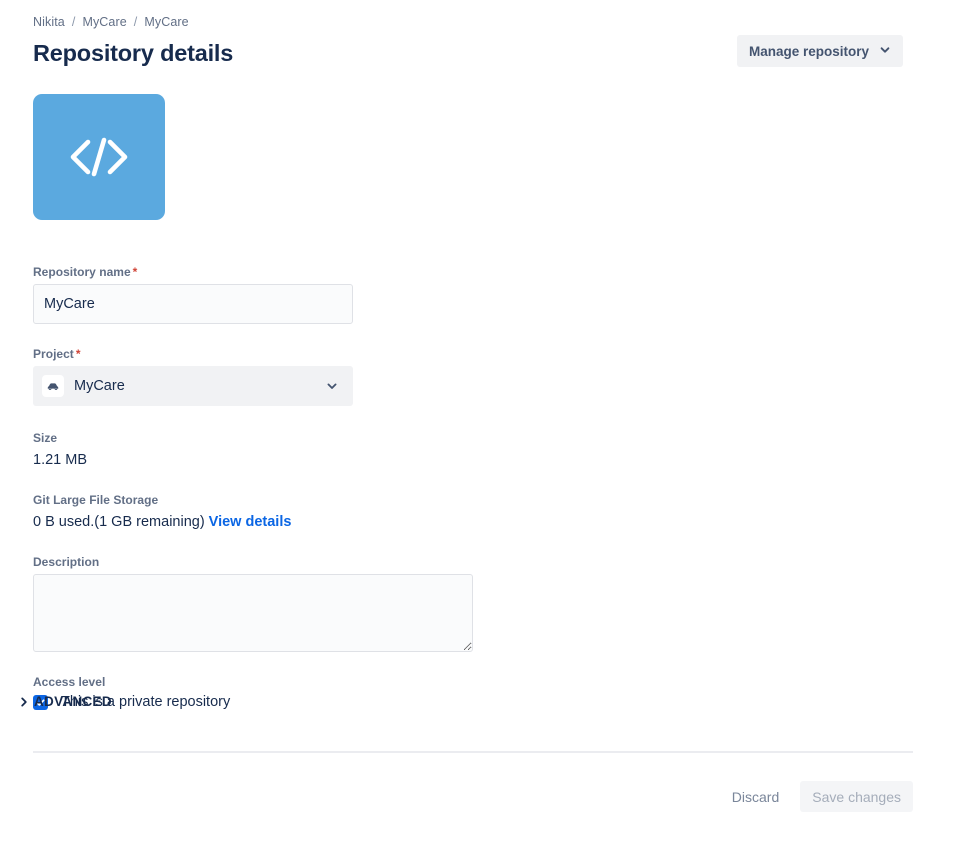  What do you see at coordinates (473, 22) in the screenshot?
I see `breadcrumb: Nikita / MyCare / MyCare` at bounding box center [473, 22].